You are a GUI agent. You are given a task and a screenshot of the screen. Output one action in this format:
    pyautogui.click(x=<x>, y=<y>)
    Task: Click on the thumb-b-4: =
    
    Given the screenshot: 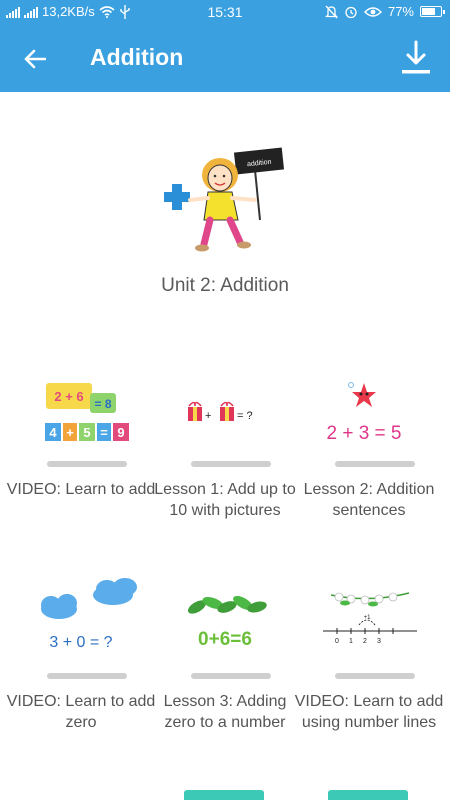 What is the action you would take?
    pyautogui.click(x=104, y=432)
    